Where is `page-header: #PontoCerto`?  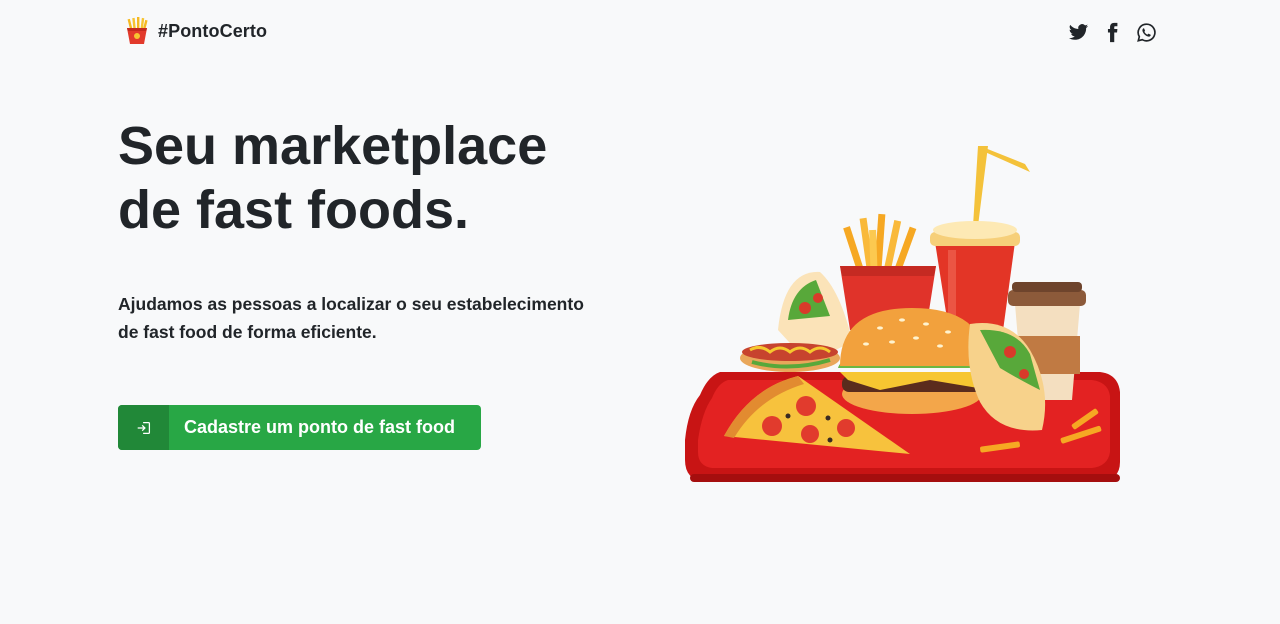
page-header: #PontoCerto is located at coordinates (640, 31).